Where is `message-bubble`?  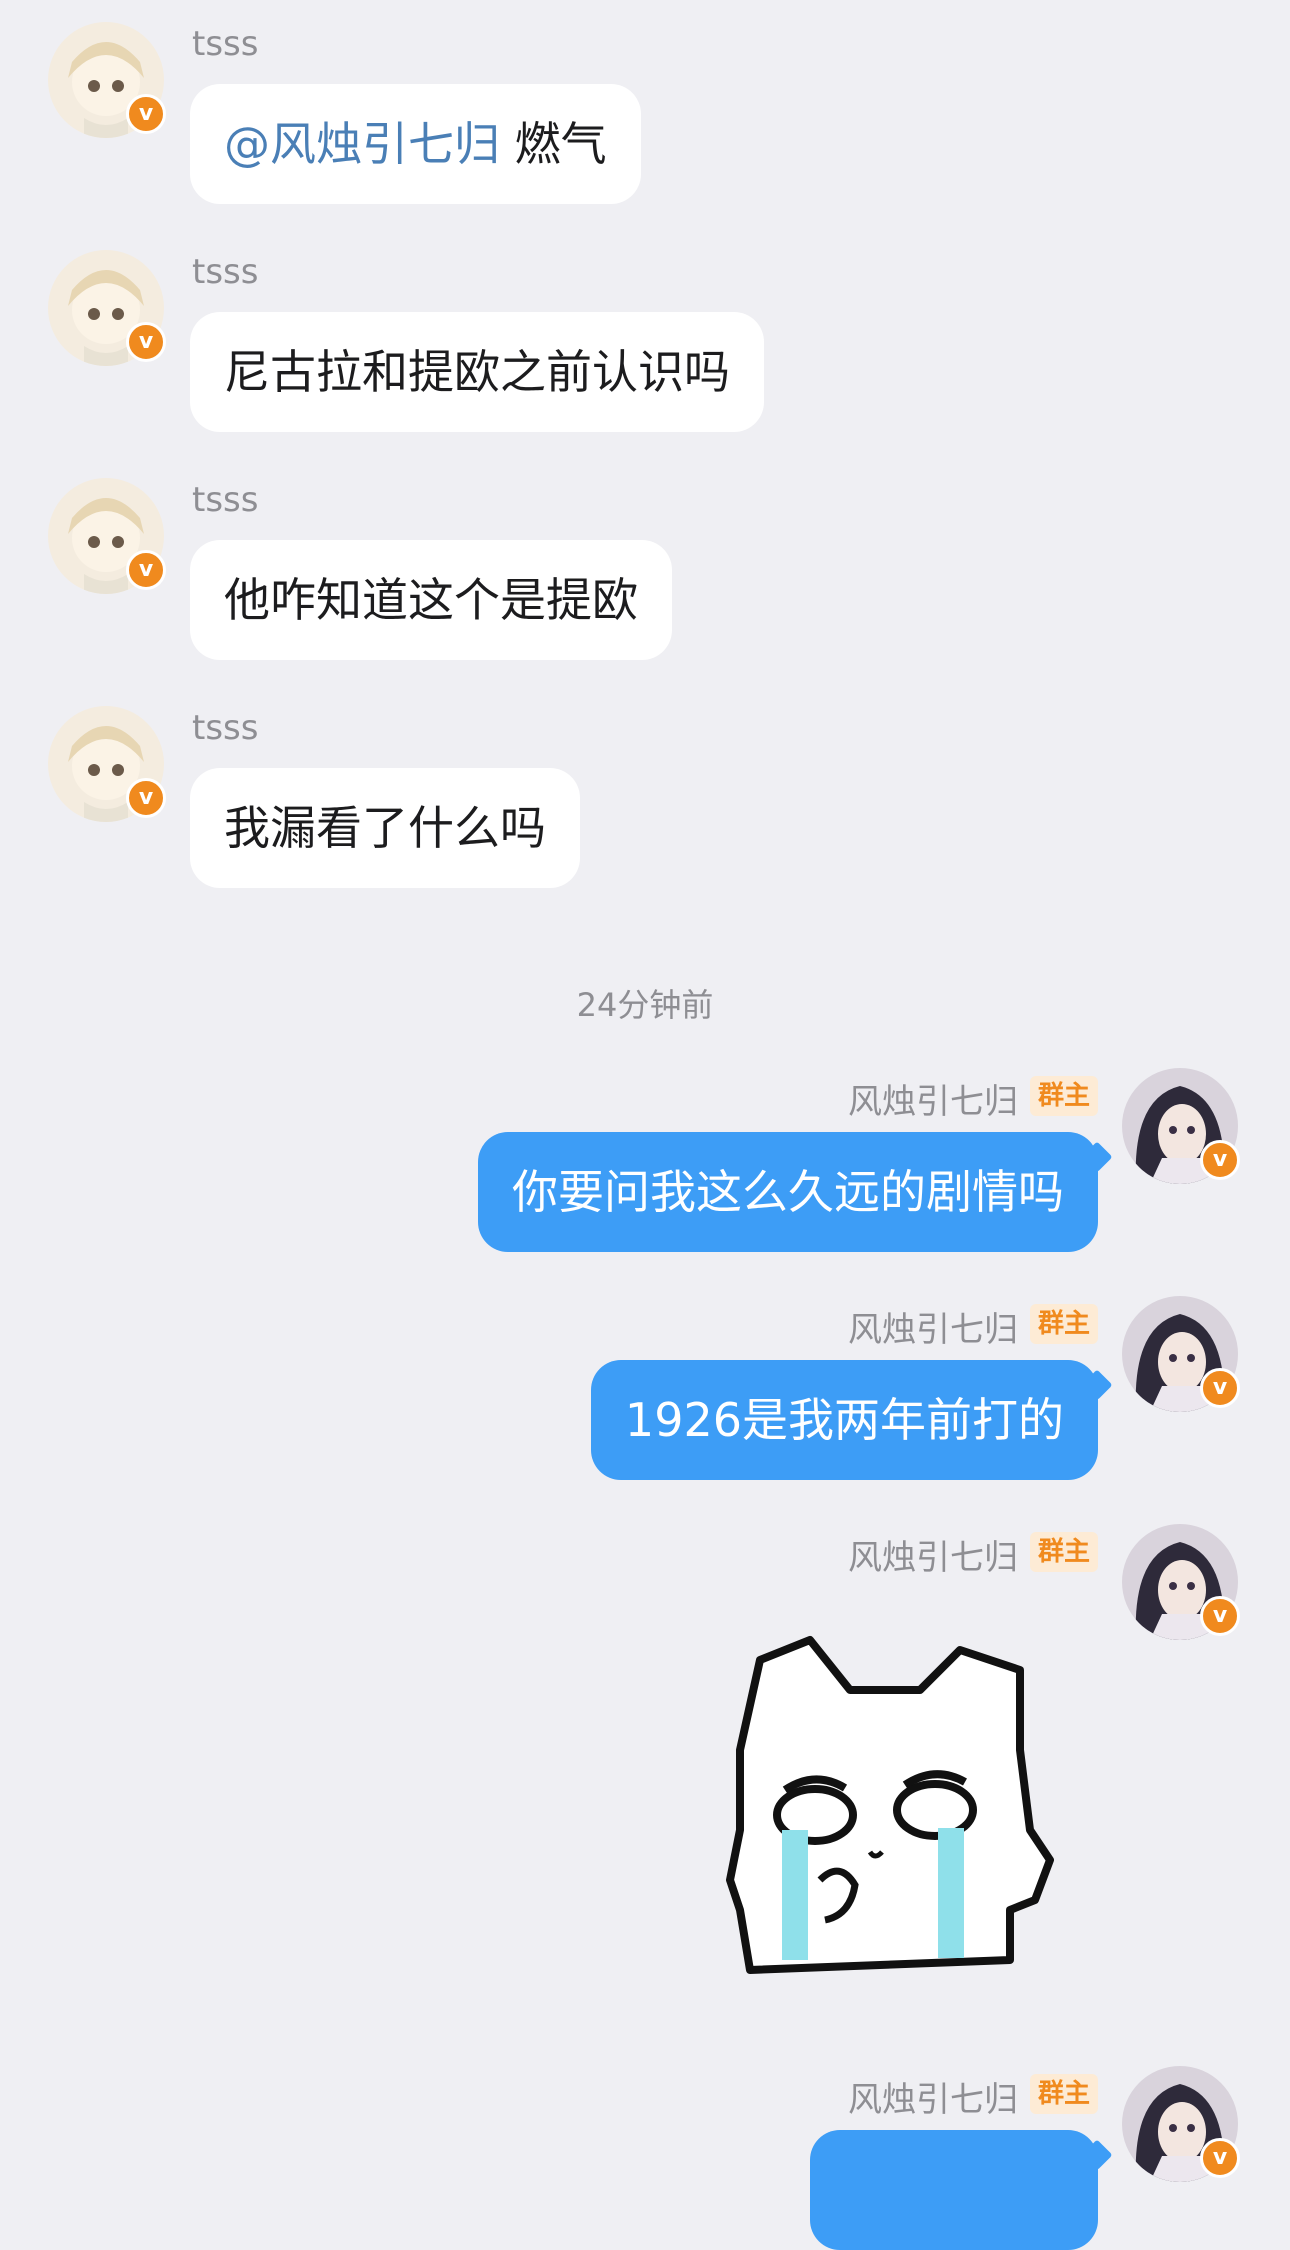 message-bubble is located at coordinates (961, 2190).